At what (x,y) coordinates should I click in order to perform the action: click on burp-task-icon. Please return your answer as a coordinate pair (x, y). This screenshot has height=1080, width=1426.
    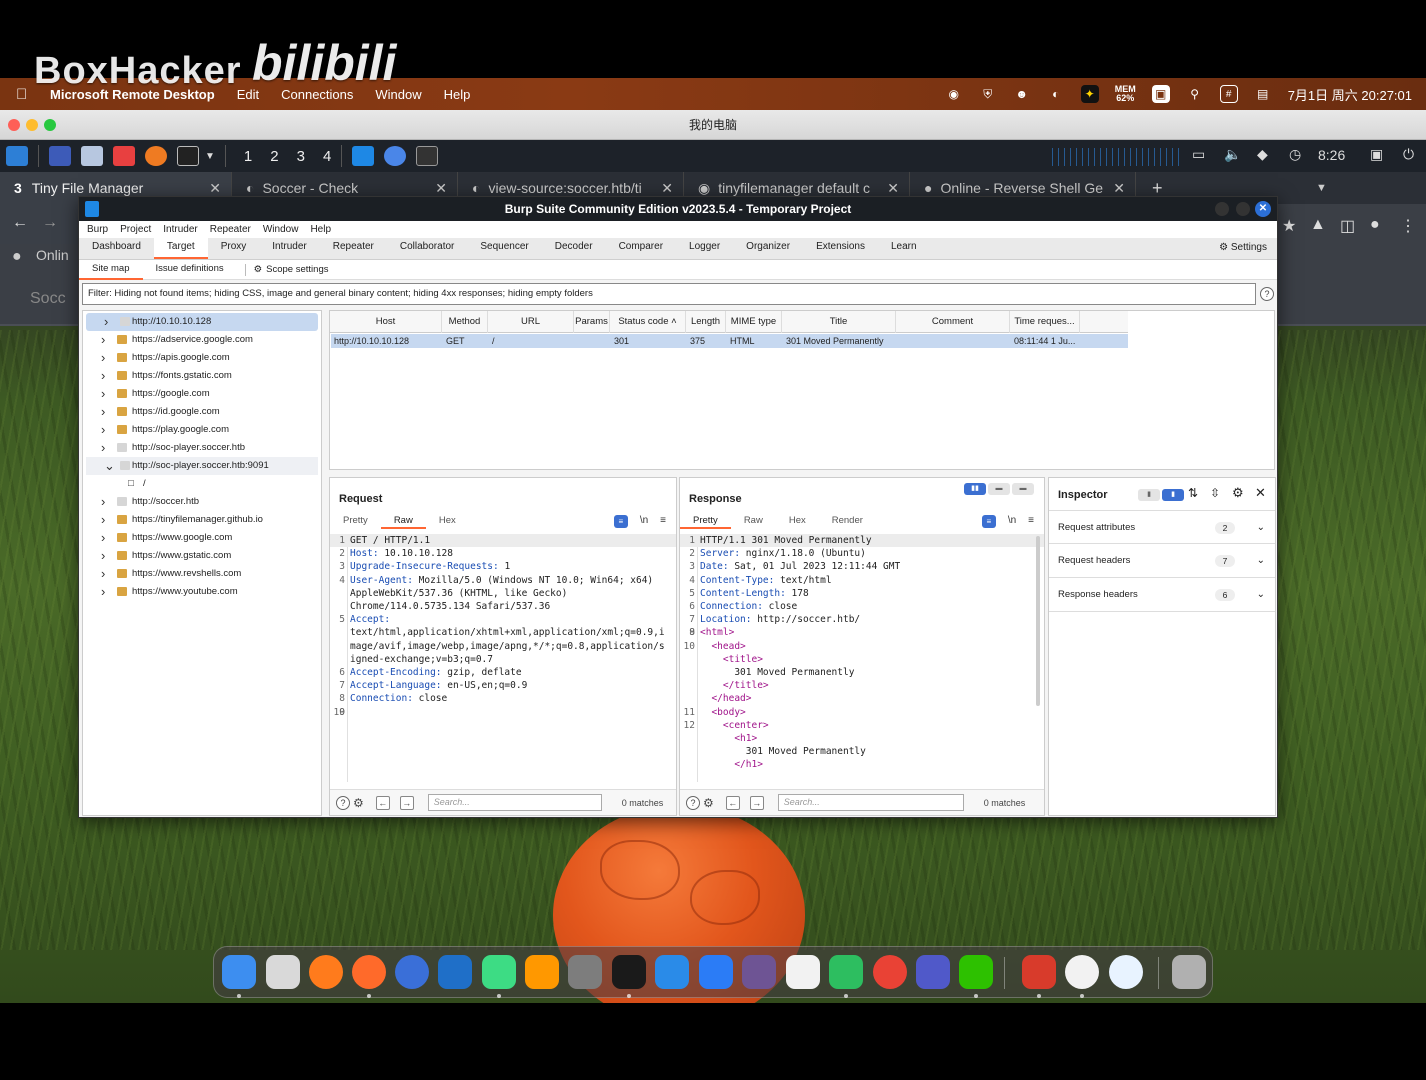
    Looking at the image, I should click on (363, 156).